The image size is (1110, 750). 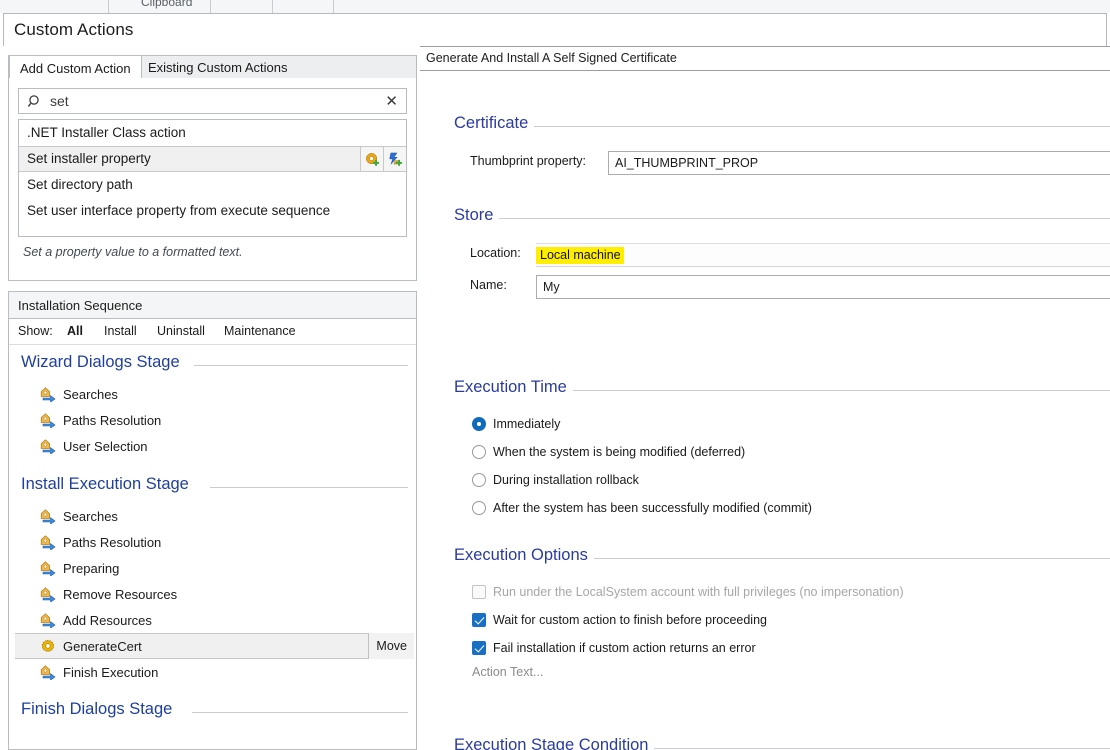 What do you see at coordinates (75, 331) in the screenshot?
I see `show-filter-all: All` at bounding box center [75, 331].